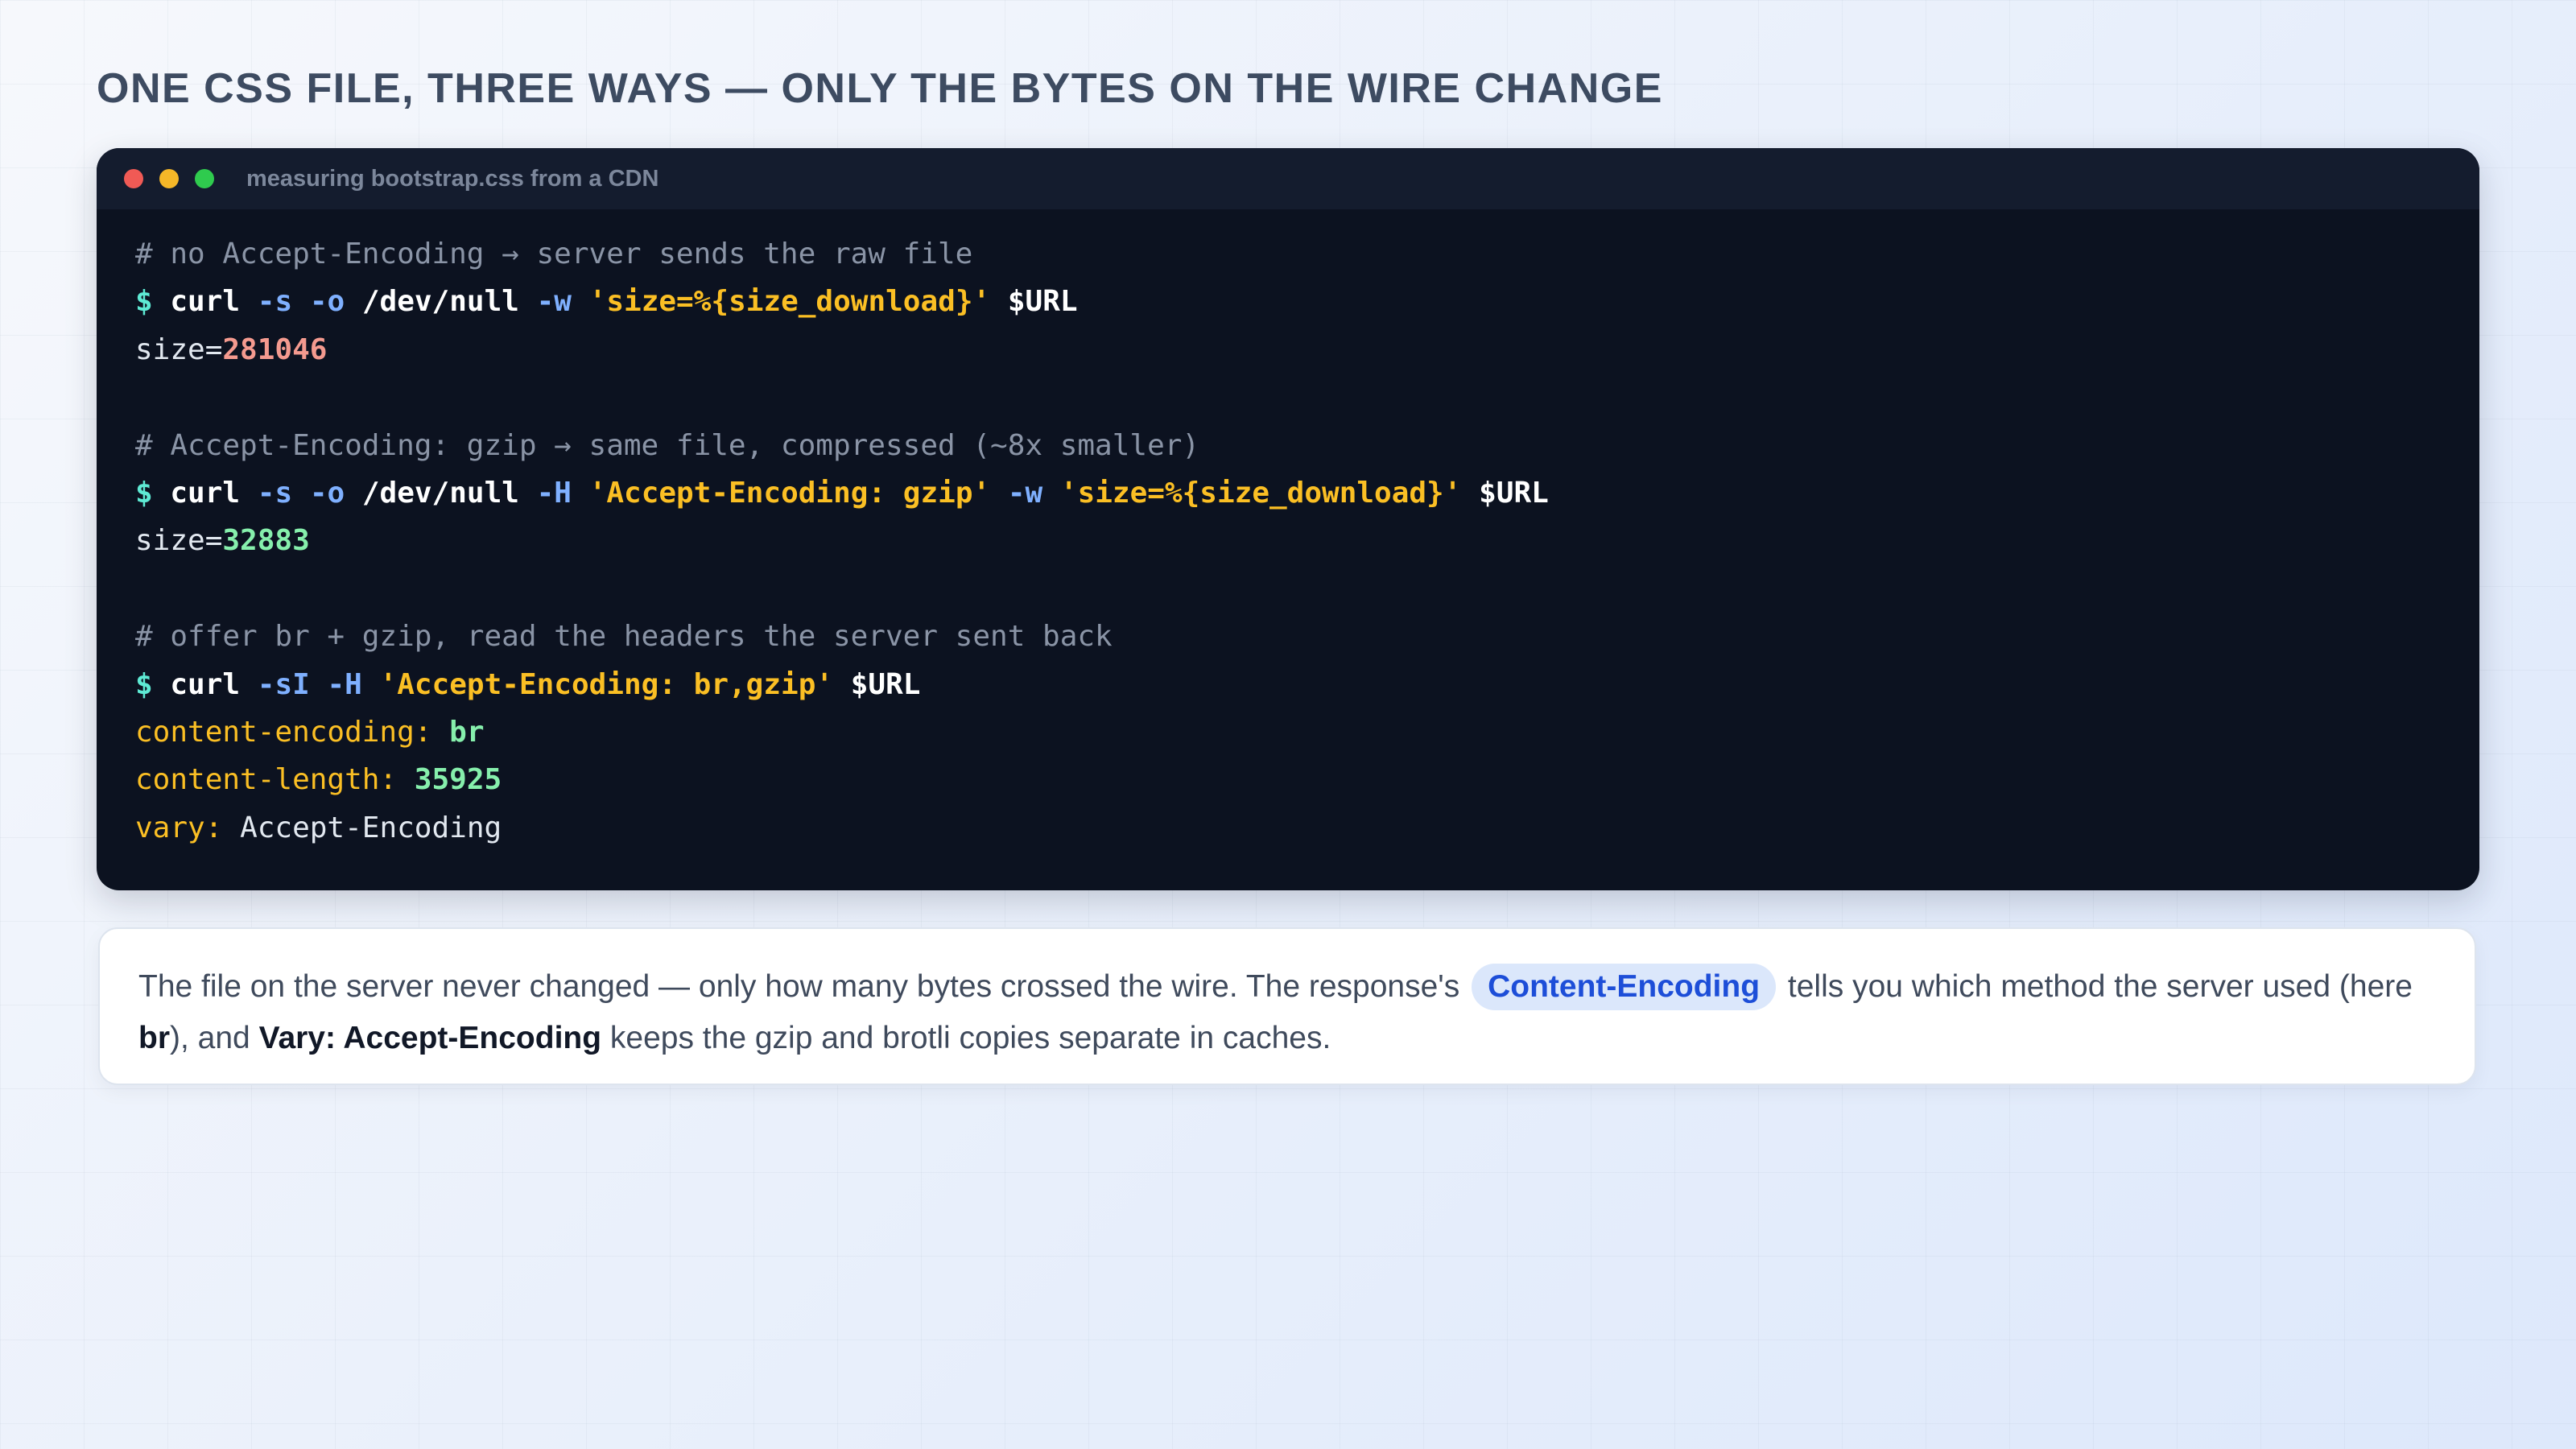 Image resolution: width=2576 pixels, height=1449 pixels. Describe the element at coordinates (133, 178) in the screenshot. I see `close-window-dot` at that location.